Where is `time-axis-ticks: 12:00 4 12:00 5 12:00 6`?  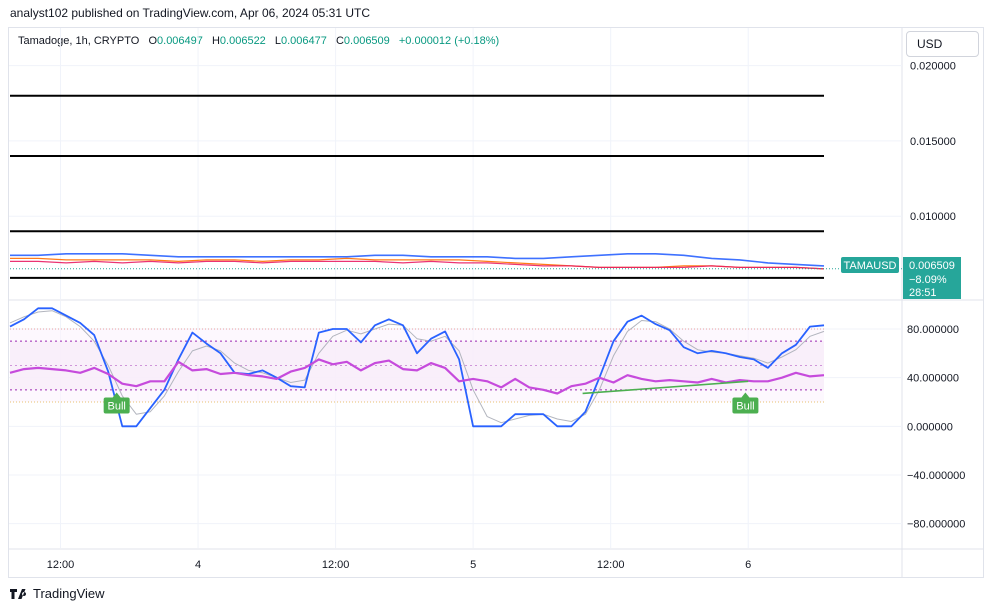
time-axis-ticks: 12:00 4 12:00 5 12:00 6 is located at coordinates (399, 565).